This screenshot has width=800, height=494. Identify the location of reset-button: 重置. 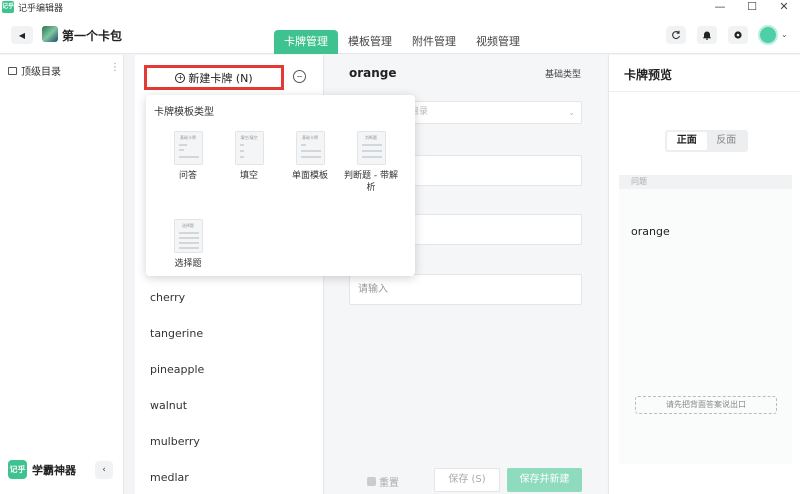
(383, 481).